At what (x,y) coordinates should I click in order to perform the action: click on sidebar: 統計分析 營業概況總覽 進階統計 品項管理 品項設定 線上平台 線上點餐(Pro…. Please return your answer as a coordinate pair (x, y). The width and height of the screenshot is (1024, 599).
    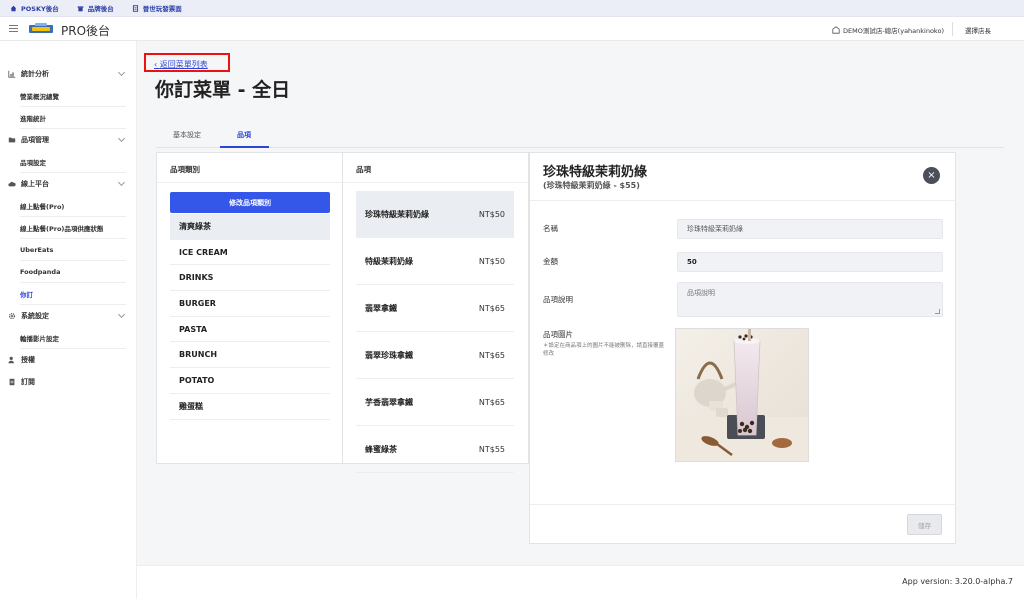
    Looking at the image, I should click on (68, 320).